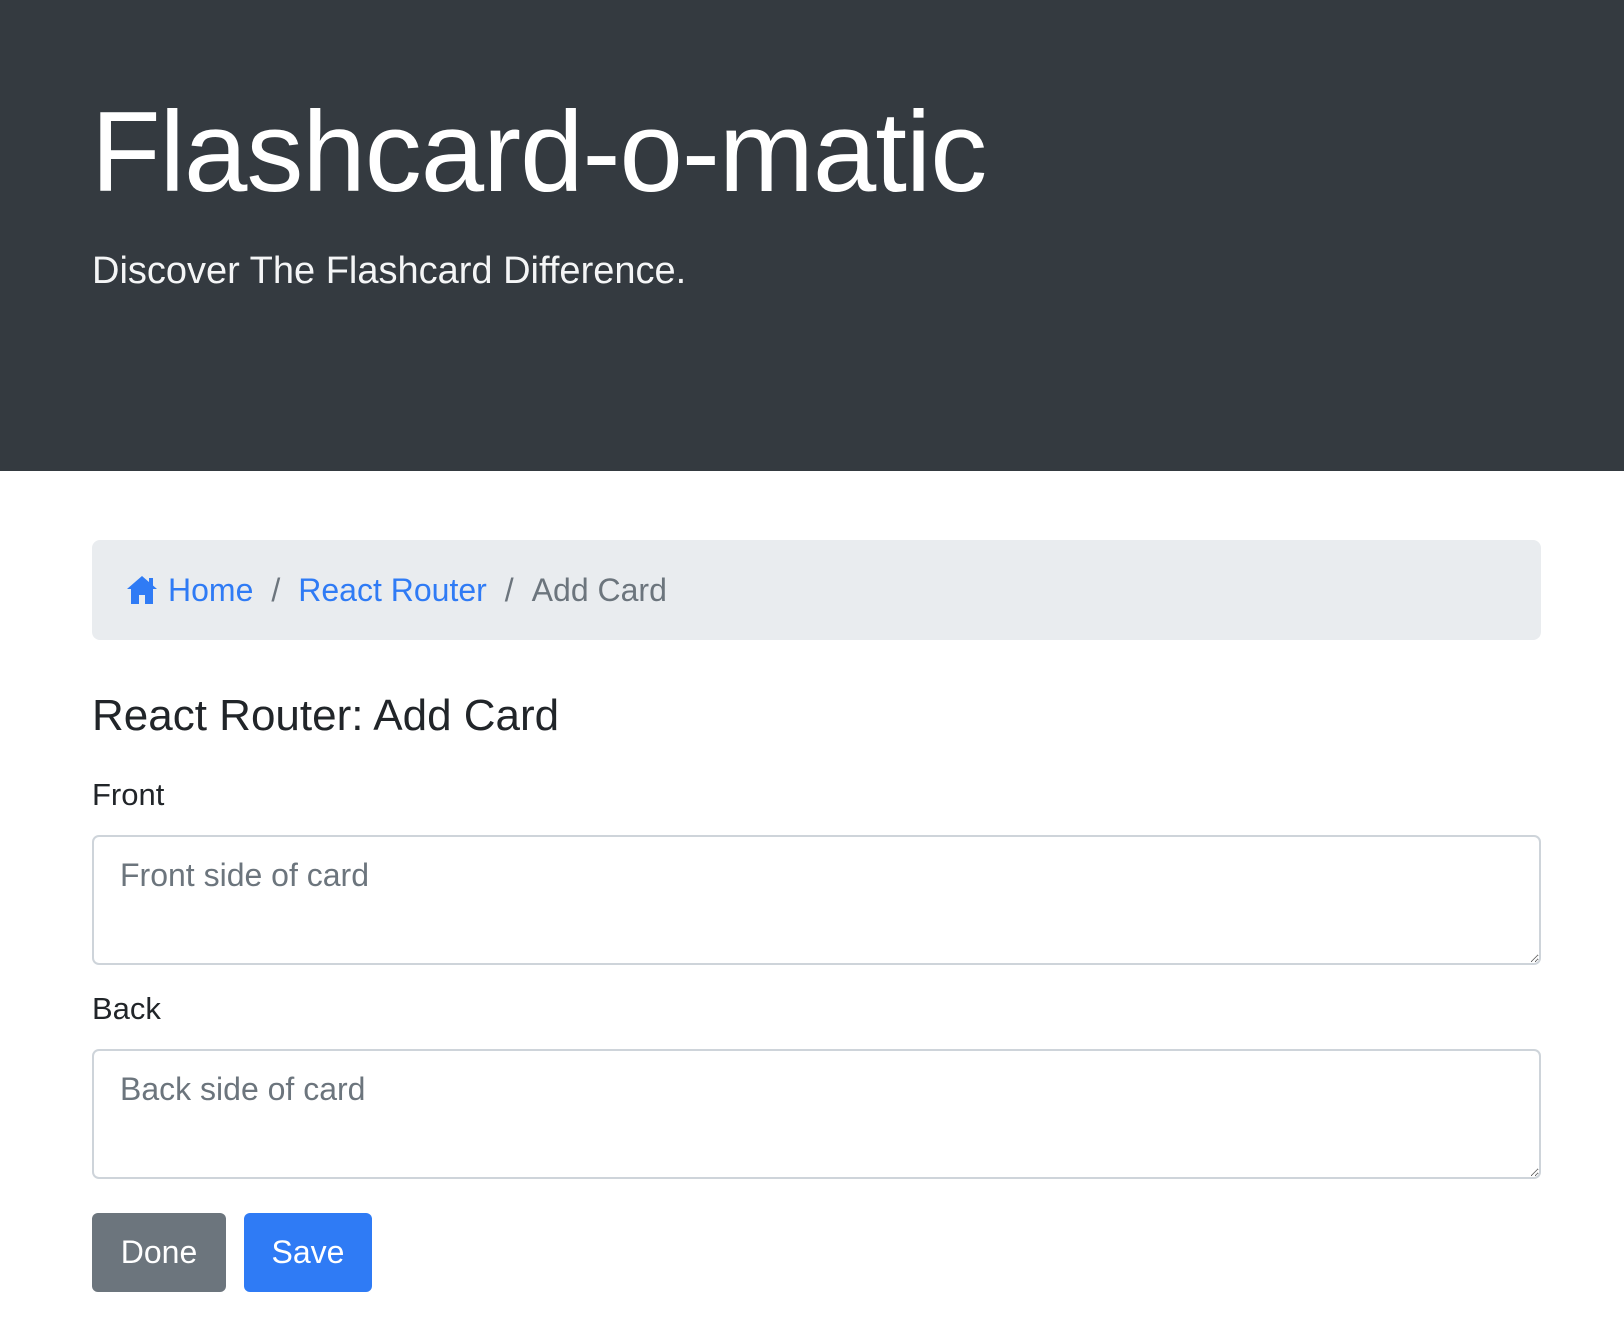 The height and width of the screenshot is (1338, 1624). Describe the element at coordinates (816, 1113) in the screenshot. I see `back-textarea` at that location.